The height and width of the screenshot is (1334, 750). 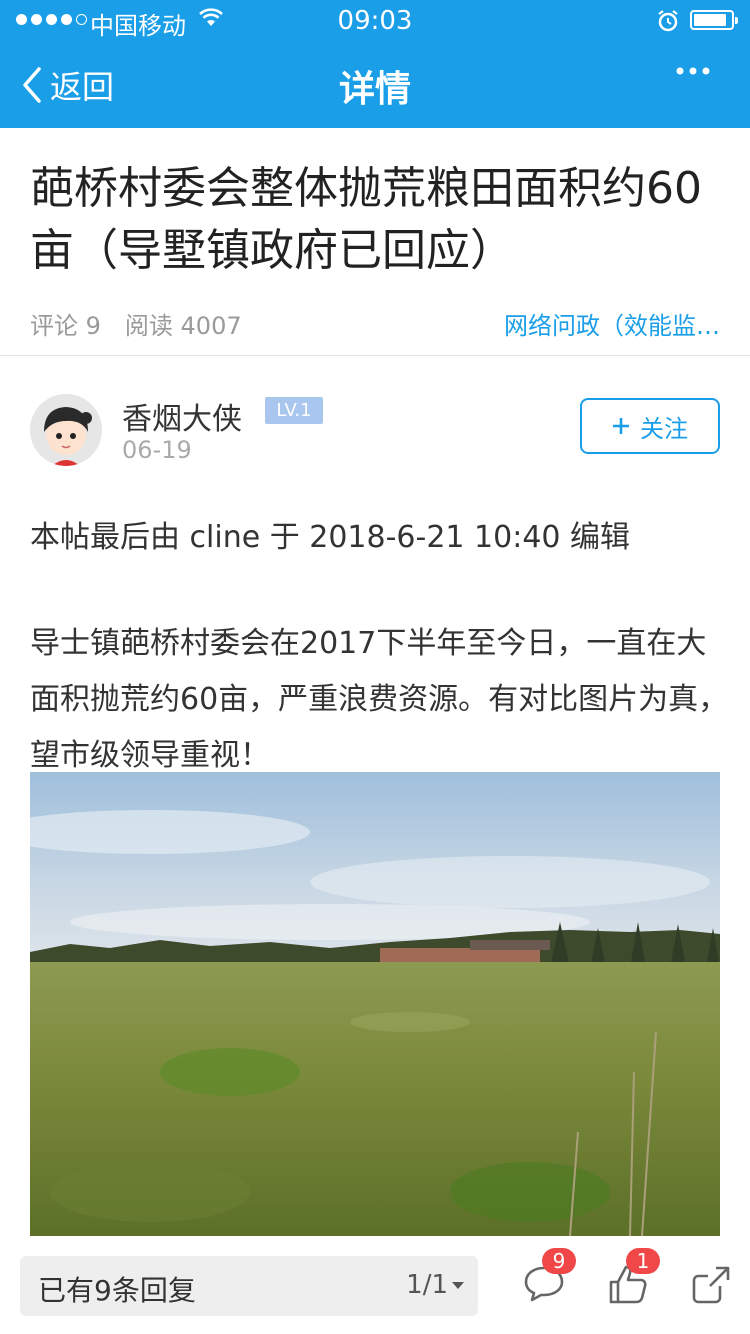 I want to click on comment-button: 9, so click(x=549, y=1279).